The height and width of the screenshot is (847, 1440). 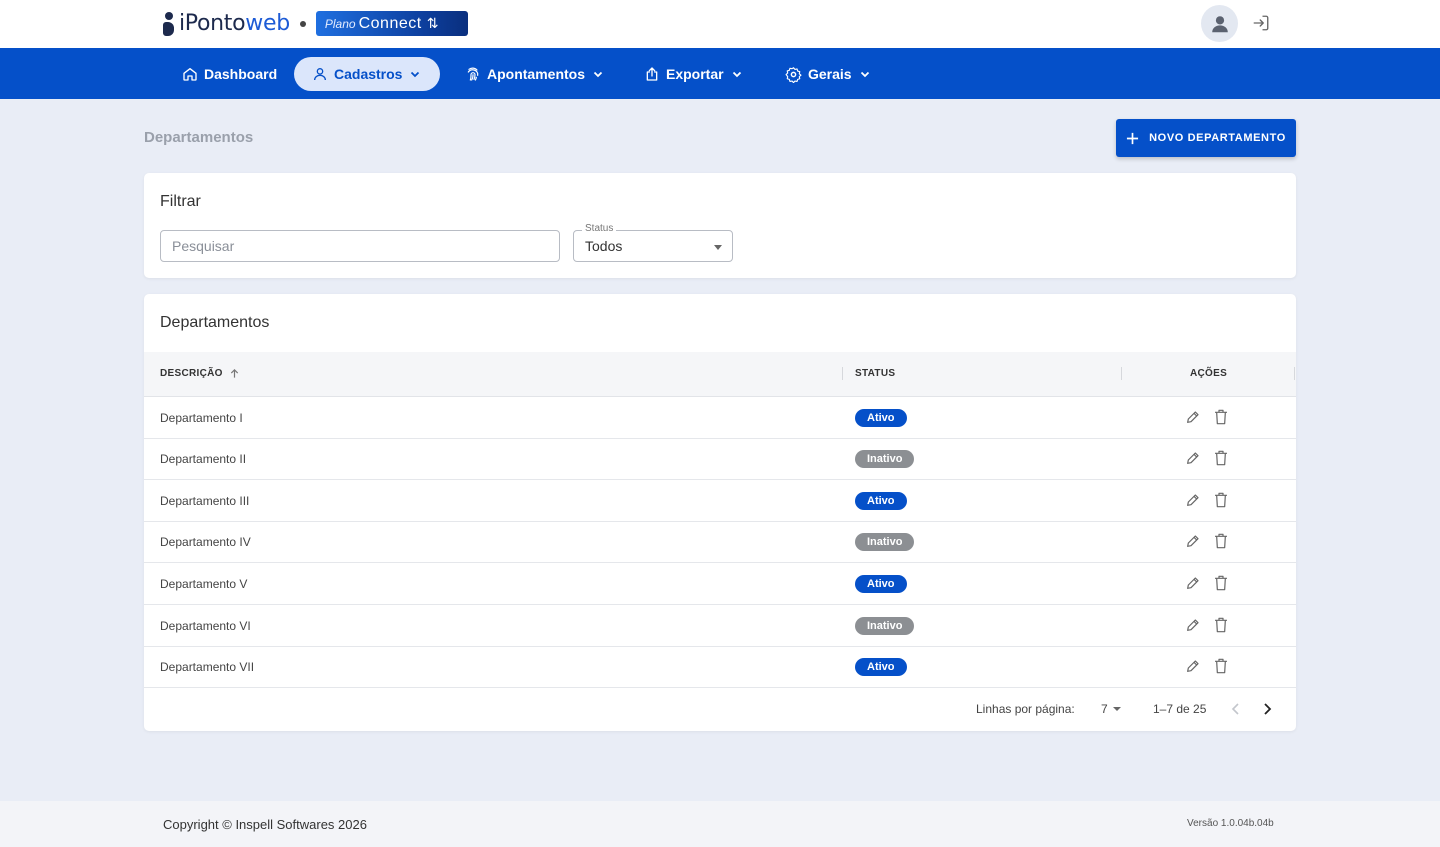 I want to click on filter-title: Filtrar, so click(x=180, y=201).